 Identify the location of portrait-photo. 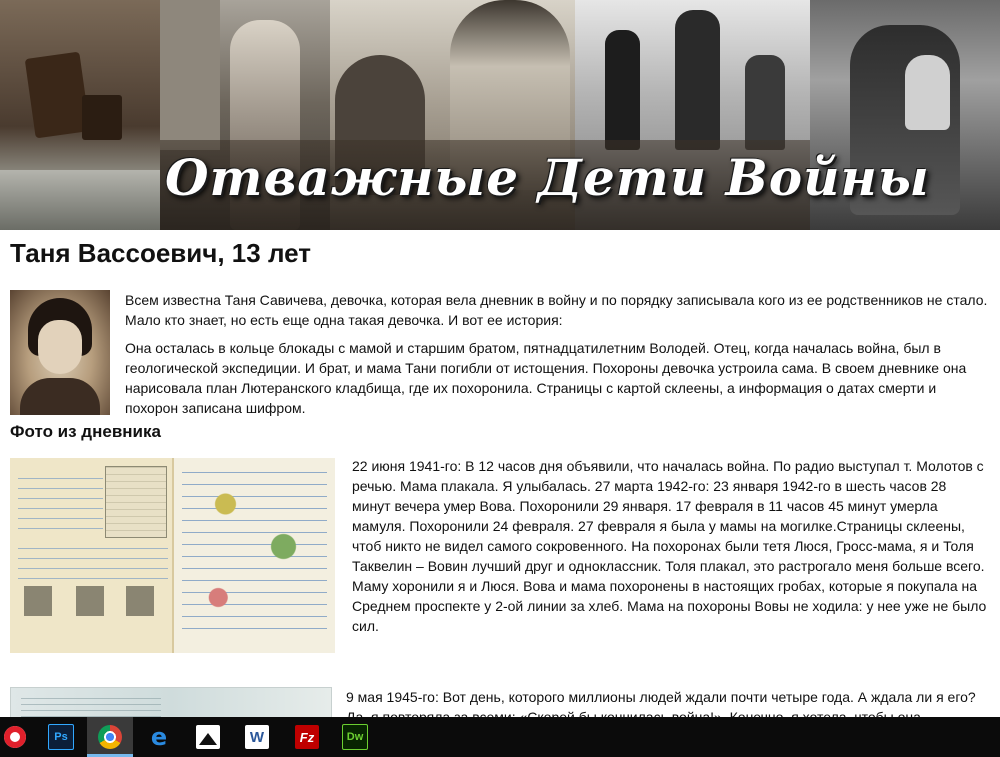
(60, 352).